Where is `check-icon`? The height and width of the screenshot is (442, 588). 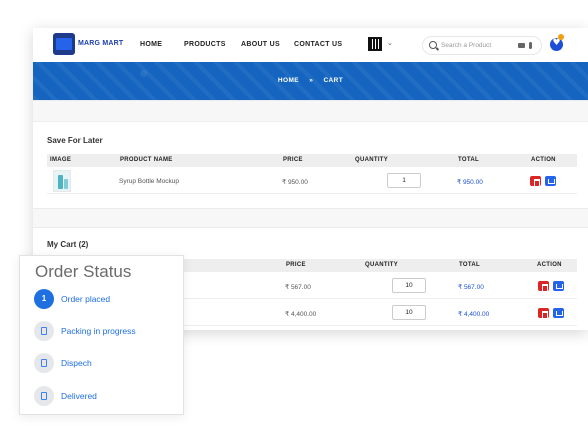 check-icon is located at coordinates (44, 396).